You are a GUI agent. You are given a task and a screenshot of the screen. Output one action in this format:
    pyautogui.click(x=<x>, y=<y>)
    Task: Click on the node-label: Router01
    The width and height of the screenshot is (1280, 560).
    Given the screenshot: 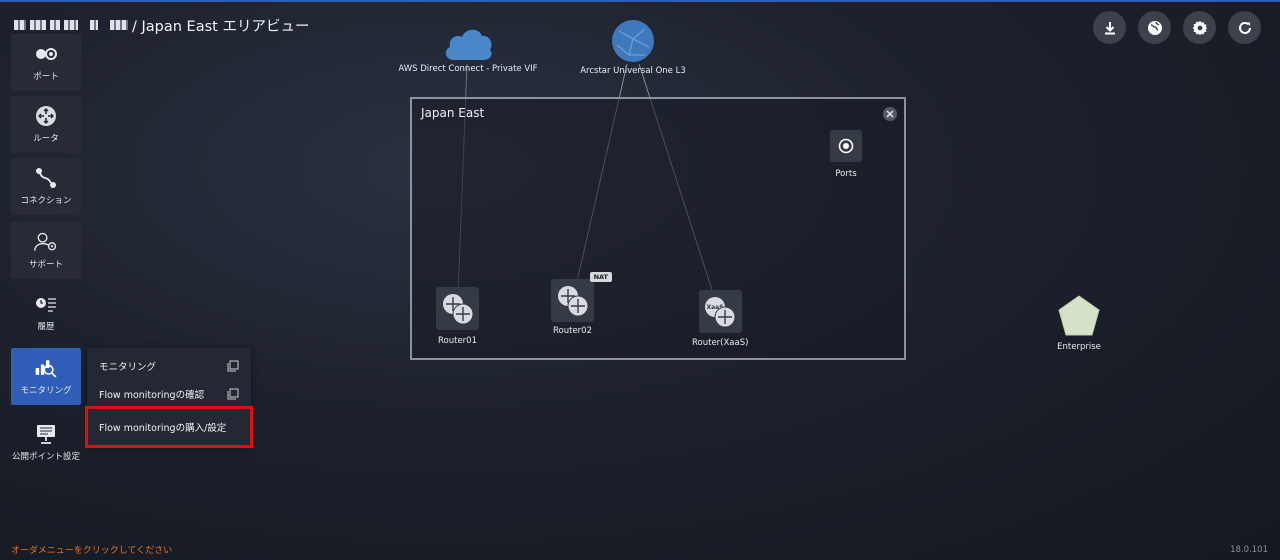 What is the action you would take?
    pyautogui.click(x=457, y=341)
    